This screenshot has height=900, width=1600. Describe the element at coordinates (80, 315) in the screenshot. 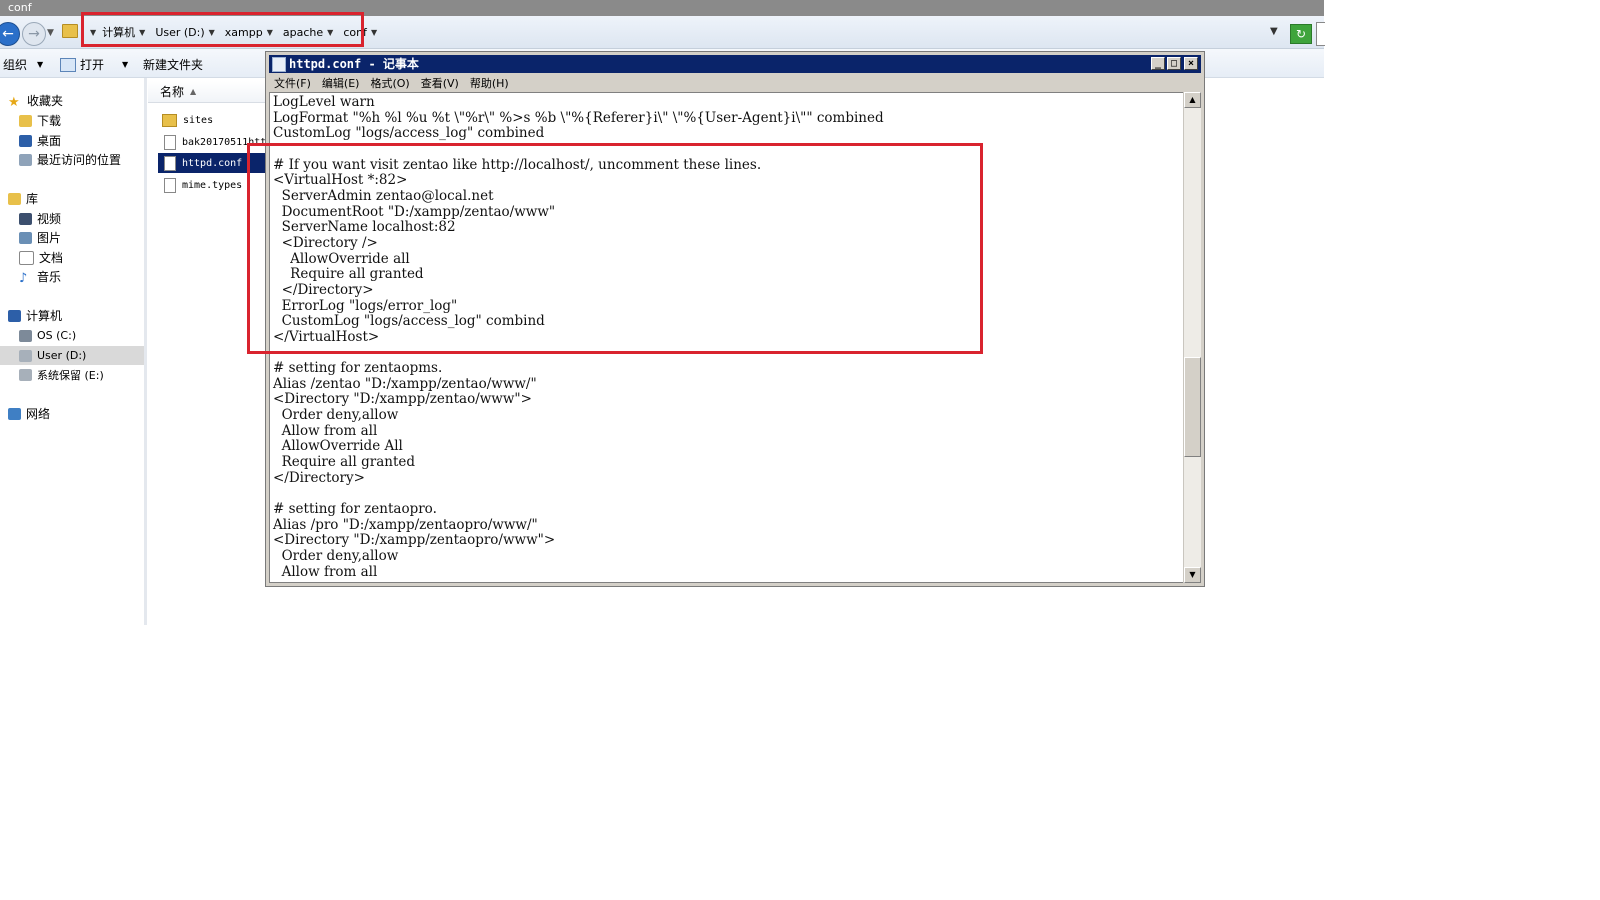

I see `sidebar-item-computer: 计算机` at that location.